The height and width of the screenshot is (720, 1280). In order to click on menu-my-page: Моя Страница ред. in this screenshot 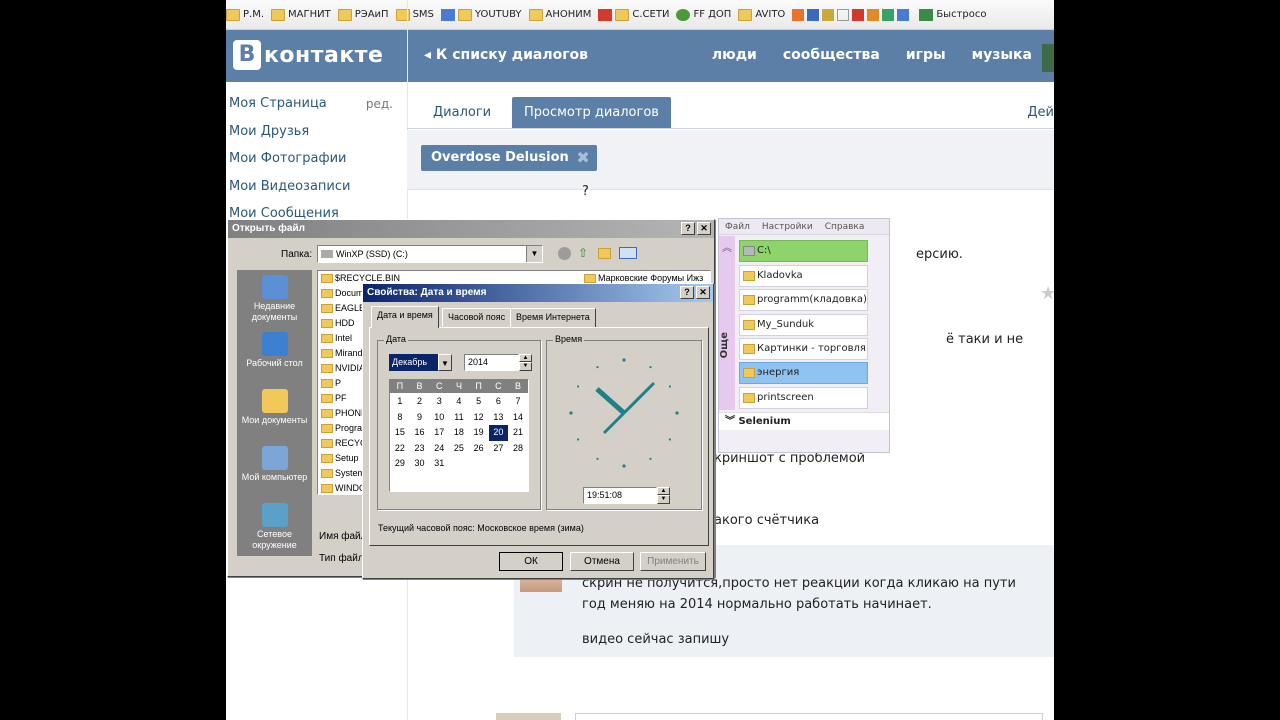, I will do `click(314, 108)`.